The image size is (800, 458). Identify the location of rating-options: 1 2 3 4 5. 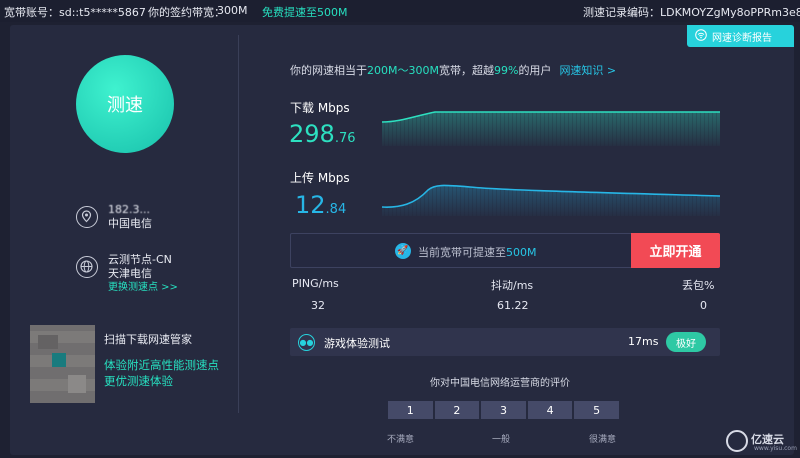
(503, 410).